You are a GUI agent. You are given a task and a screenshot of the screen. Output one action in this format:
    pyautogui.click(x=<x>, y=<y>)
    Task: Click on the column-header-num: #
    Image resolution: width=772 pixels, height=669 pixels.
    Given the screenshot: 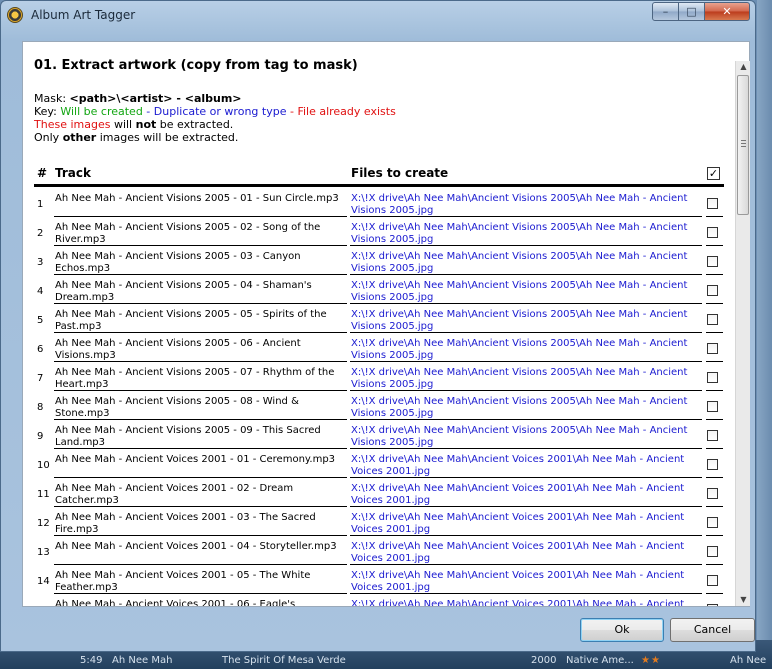 What is the action you would take?
    pyautogui.click(x=42, y=173)
    